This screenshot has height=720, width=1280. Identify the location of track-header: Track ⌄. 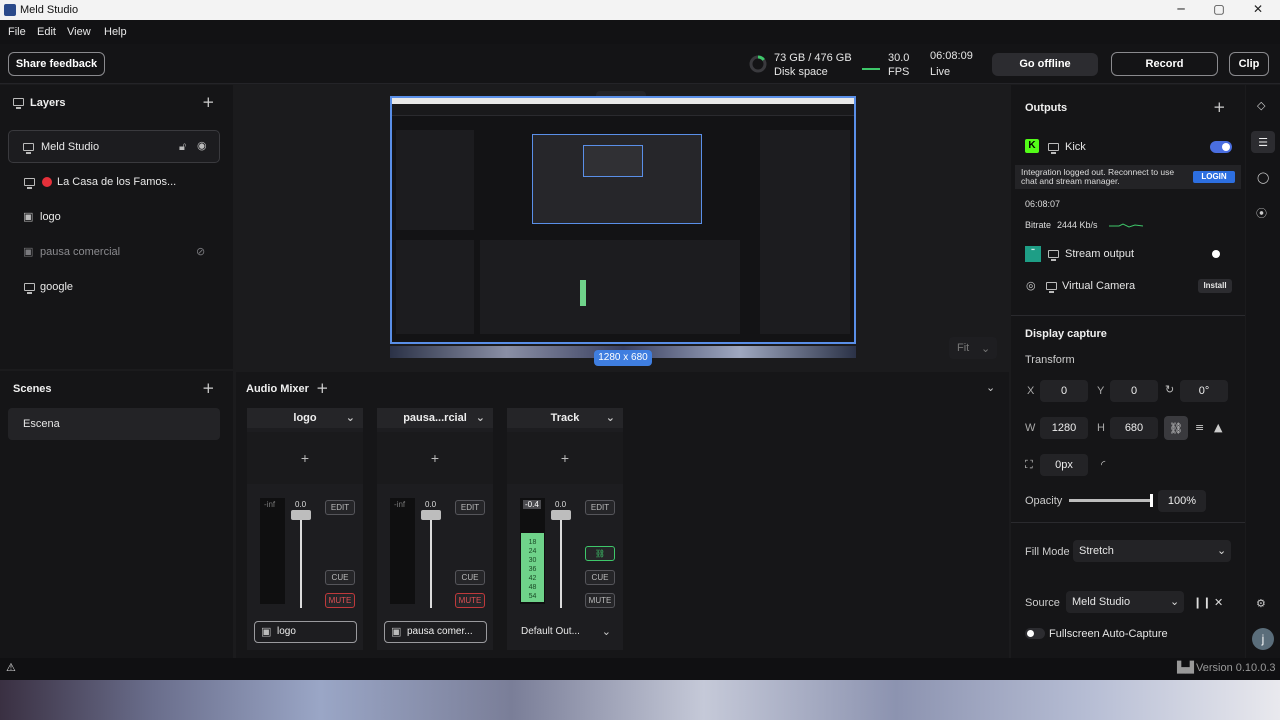
(565, 418).